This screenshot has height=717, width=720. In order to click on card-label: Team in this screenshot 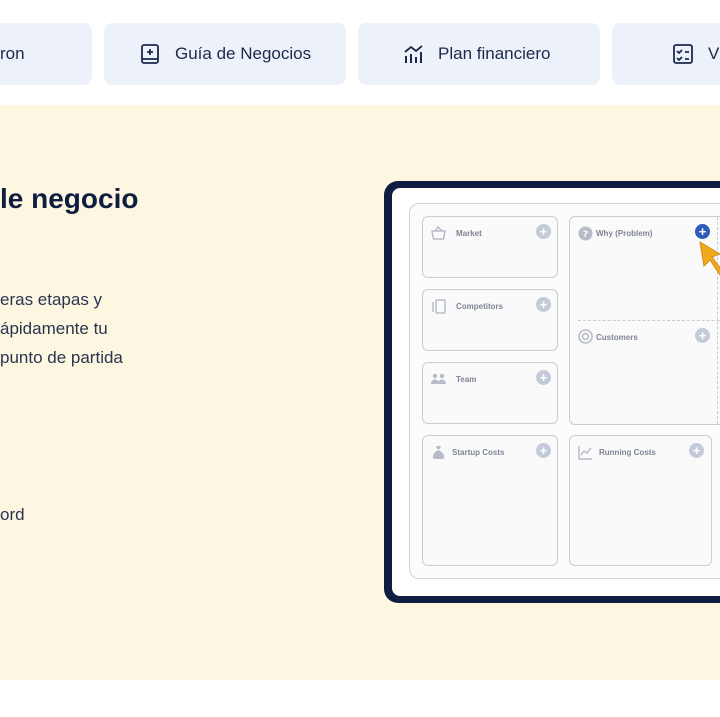, I will do `click(466, 379)`.